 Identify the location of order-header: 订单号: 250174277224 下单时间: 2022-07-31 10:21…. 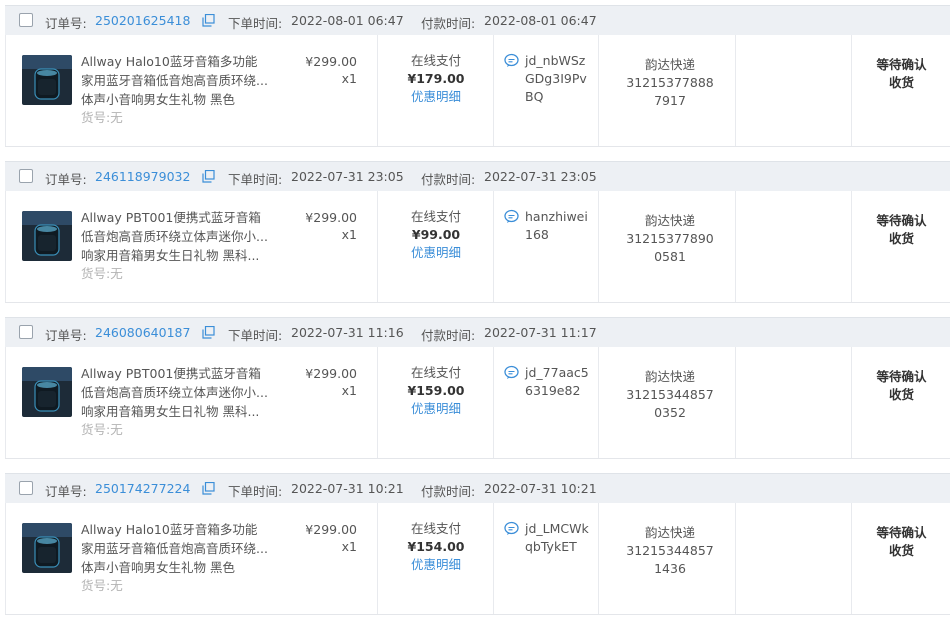
(477, 488).